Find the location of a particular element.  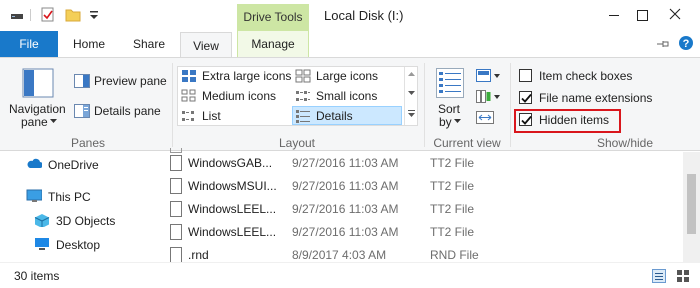

chevron-up-icon is located at coordinates (411, 74).